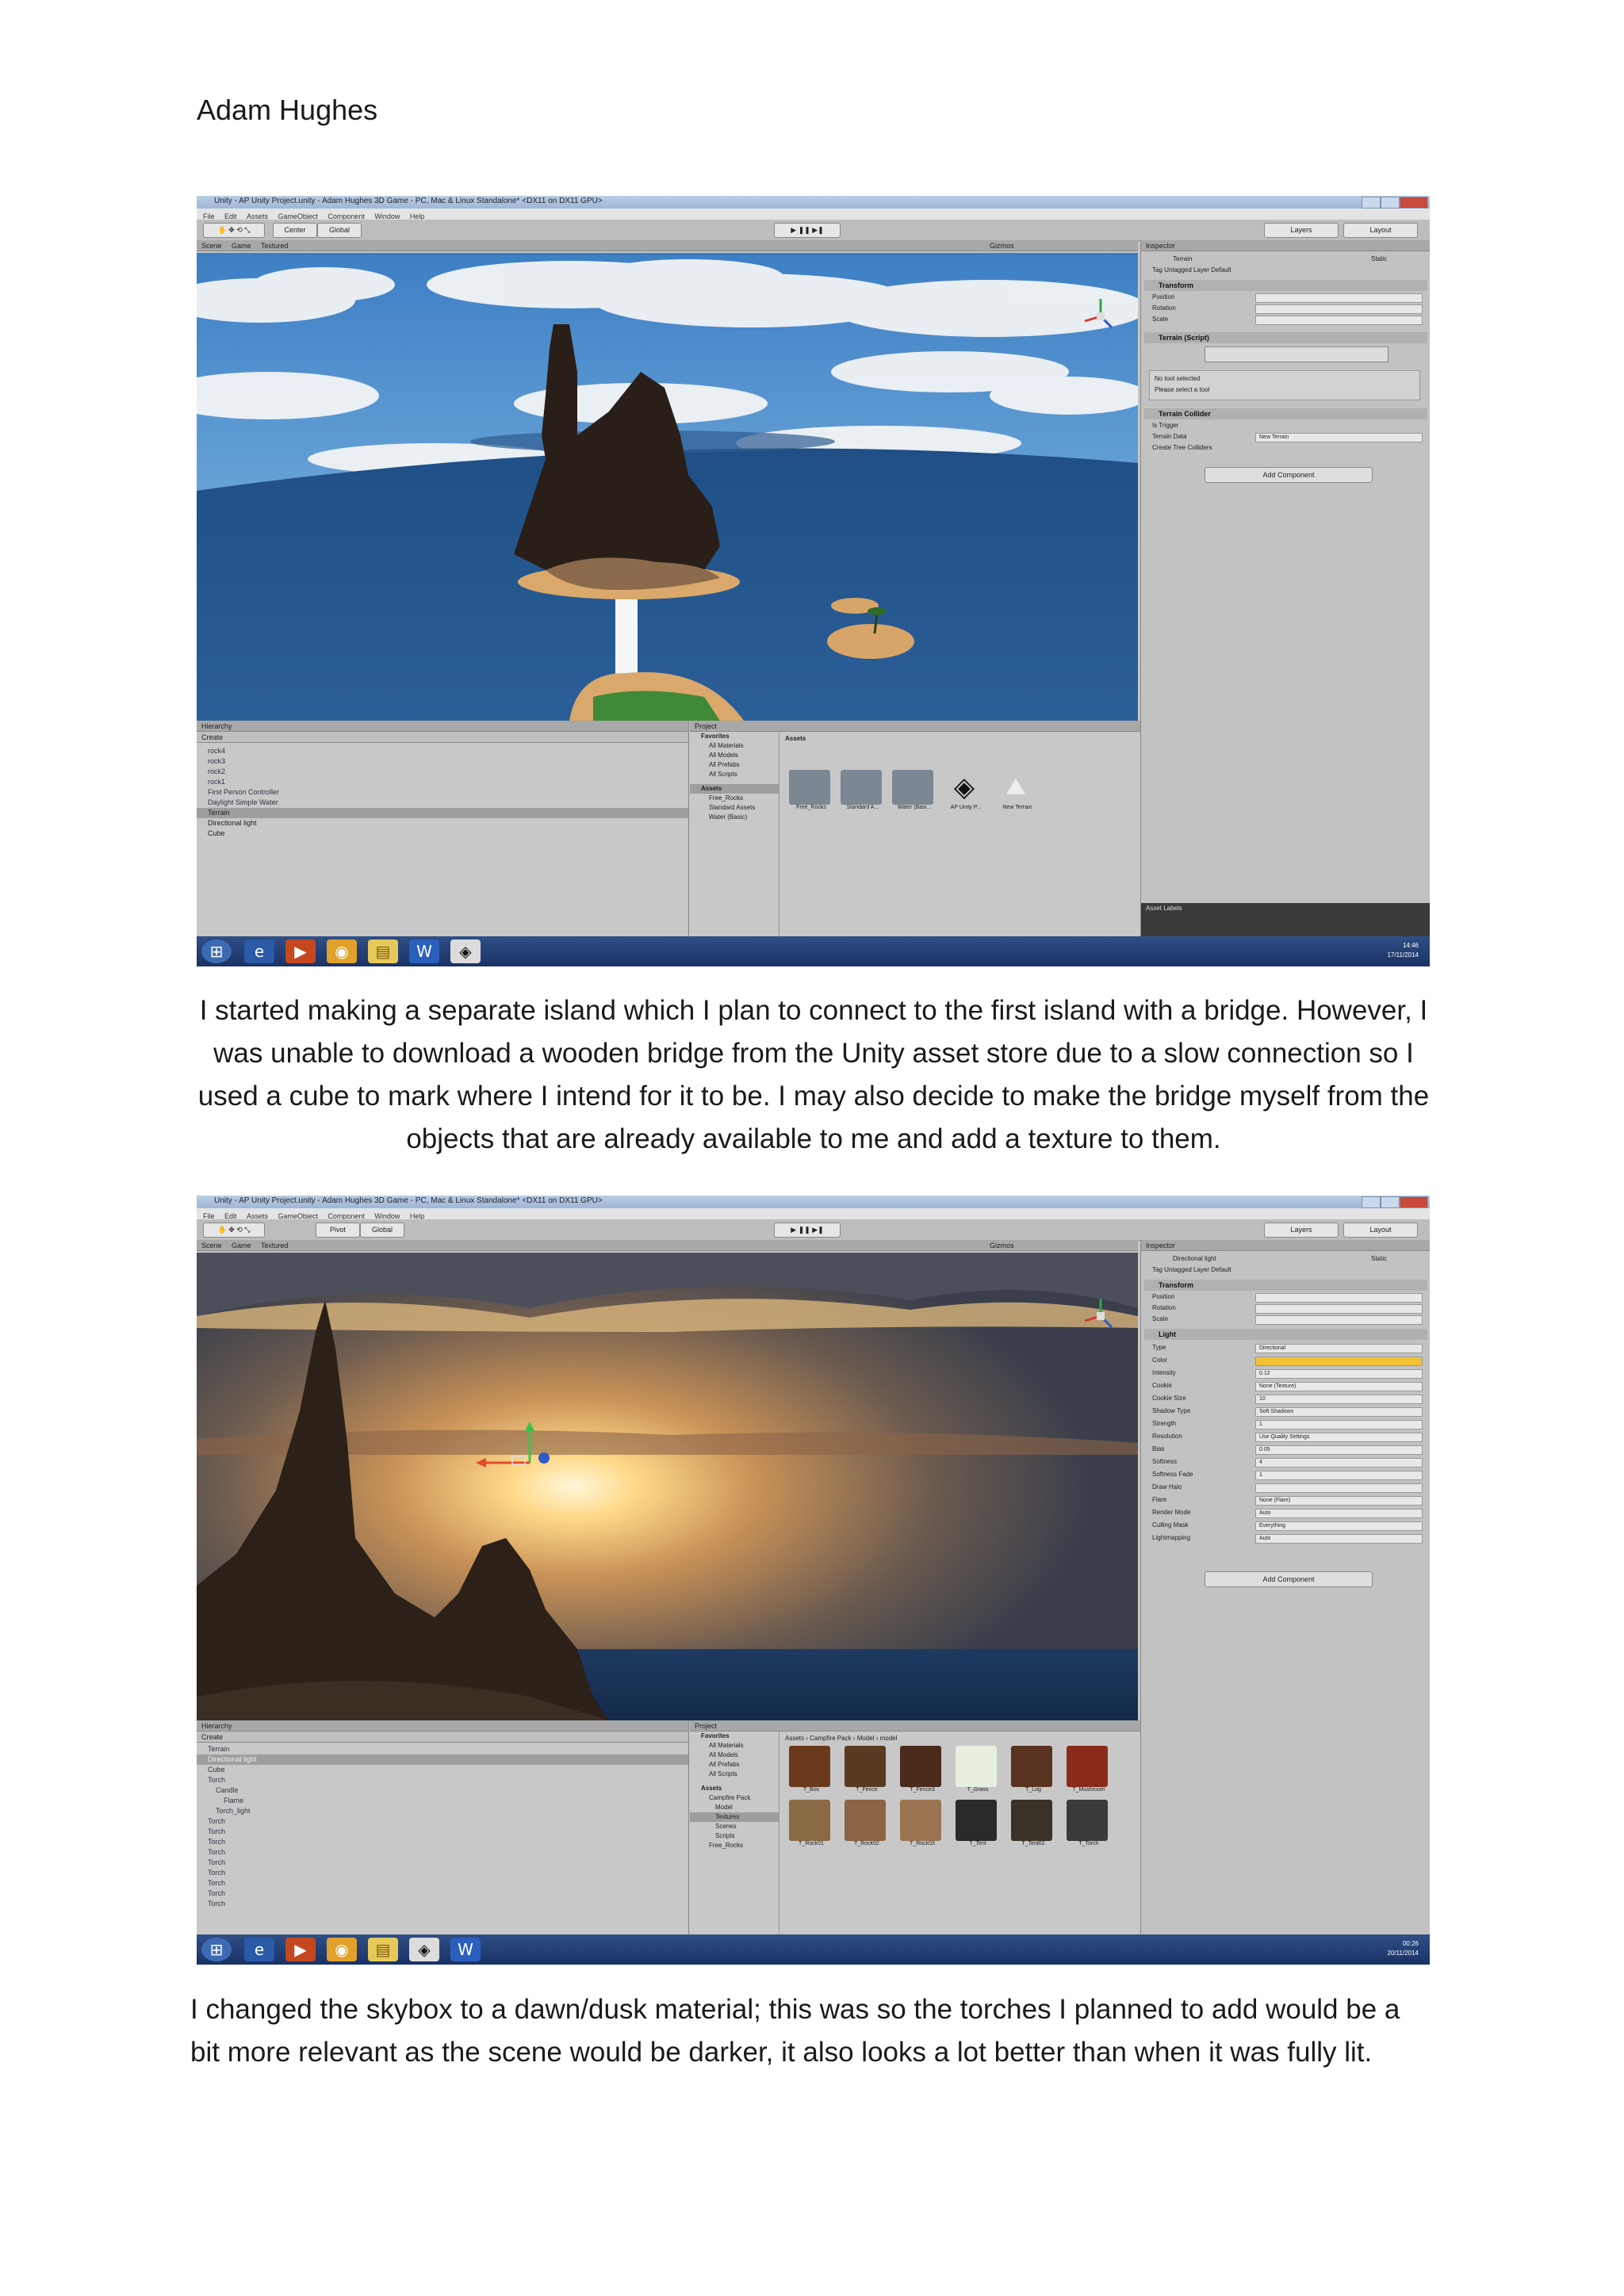 The height and width of the screenshot is (2296, 1624). I want to click on light-property-row: Shadow Type Soft Shadows, so click(1287, 1412).